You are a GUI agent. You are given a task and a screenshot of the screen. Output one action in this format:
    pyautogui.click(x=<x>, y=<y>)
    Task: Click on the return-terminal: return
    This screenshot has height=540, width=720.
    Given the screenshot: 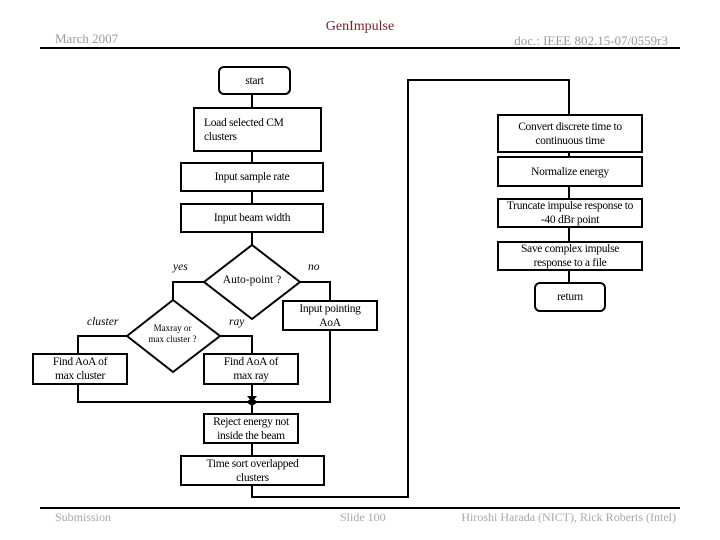 What is the action you would take?
    pyautogui.click(x=570, y=297)
    